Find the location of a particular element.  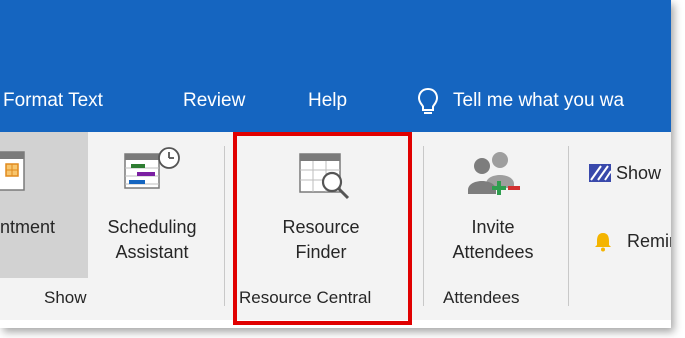

reminder-label: Remir is located at coordinates (649, 241).